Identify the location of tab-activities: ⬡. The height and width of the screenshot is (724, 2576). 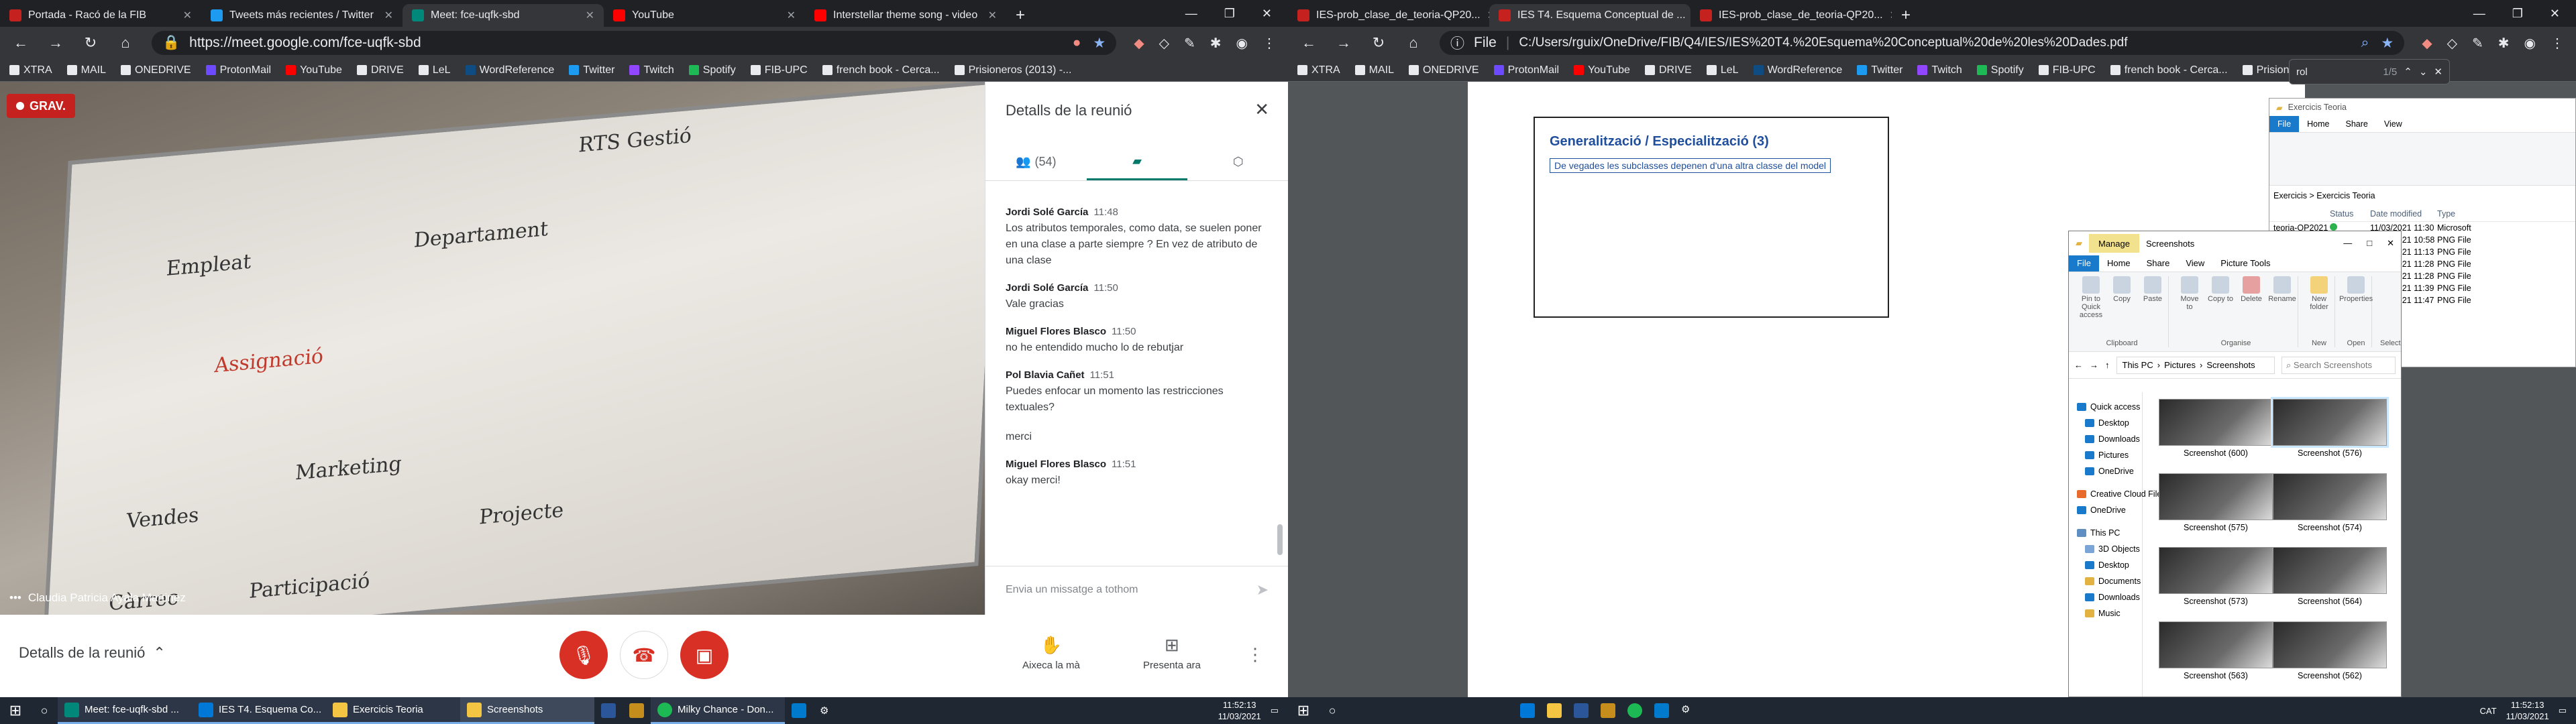
(1237, 161).